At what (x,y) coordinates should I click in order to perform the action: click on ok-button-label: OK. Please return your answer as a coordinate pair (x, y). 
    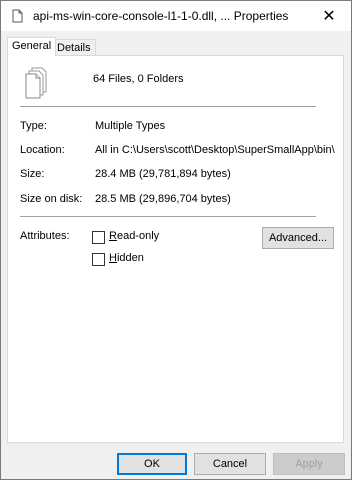
    Looking at the image, I should click on (152, 464).